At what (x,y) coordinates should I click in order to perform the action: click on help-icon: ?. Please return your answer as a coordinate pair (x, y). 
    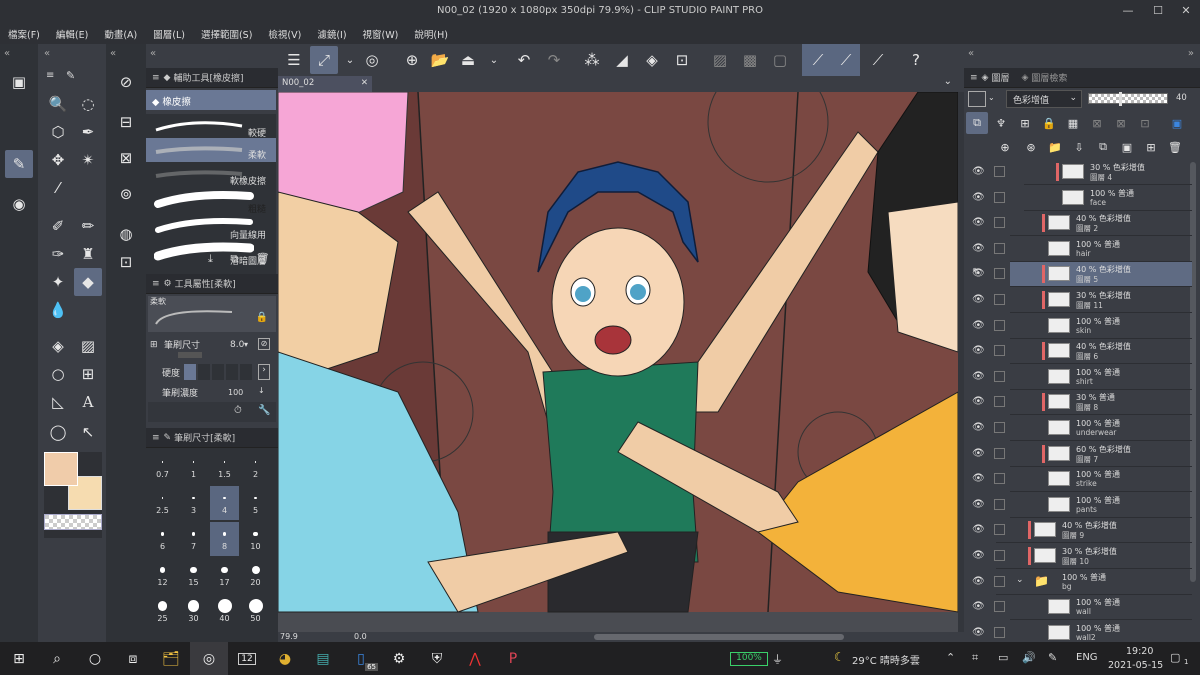
    Looking at the image, I should click on (916, 60).